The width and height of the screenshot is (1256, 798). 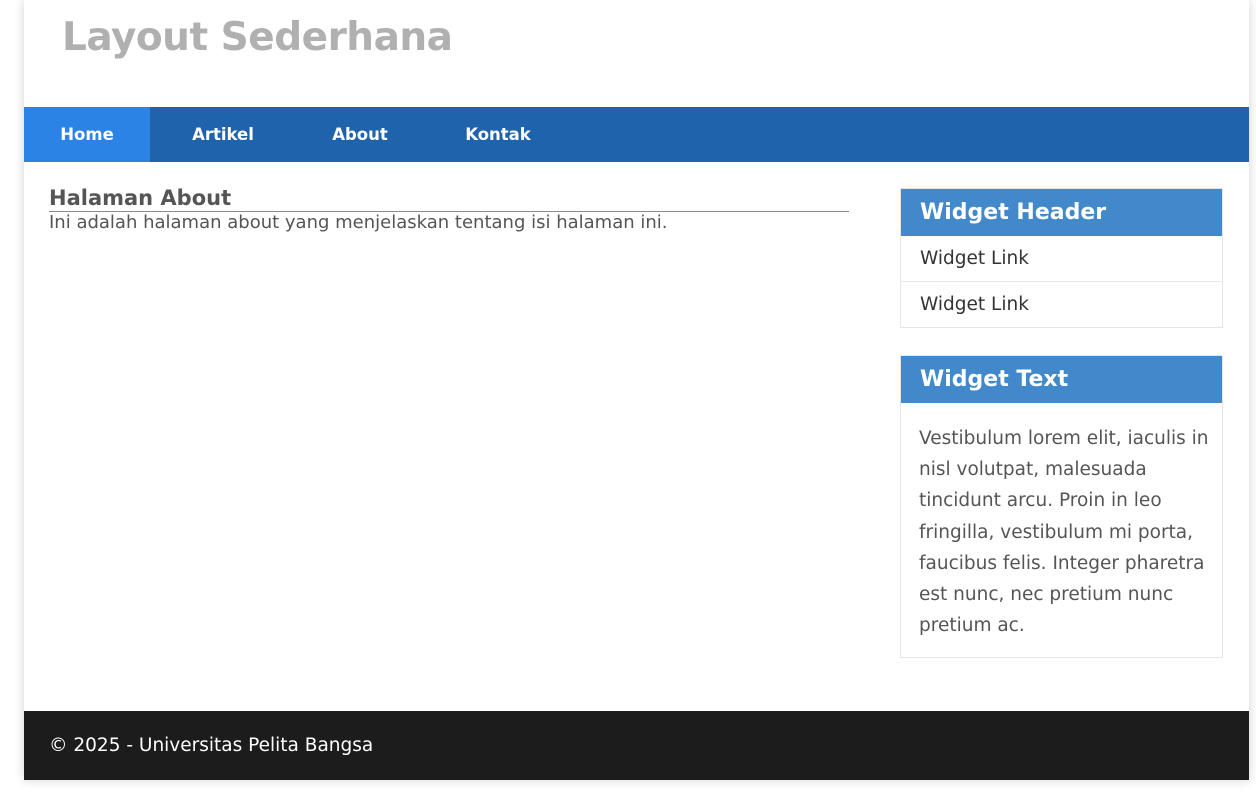 I want to click on site-footer: © 2025 - Universitas Pelita Bangsa, so click(x=636, y=745).